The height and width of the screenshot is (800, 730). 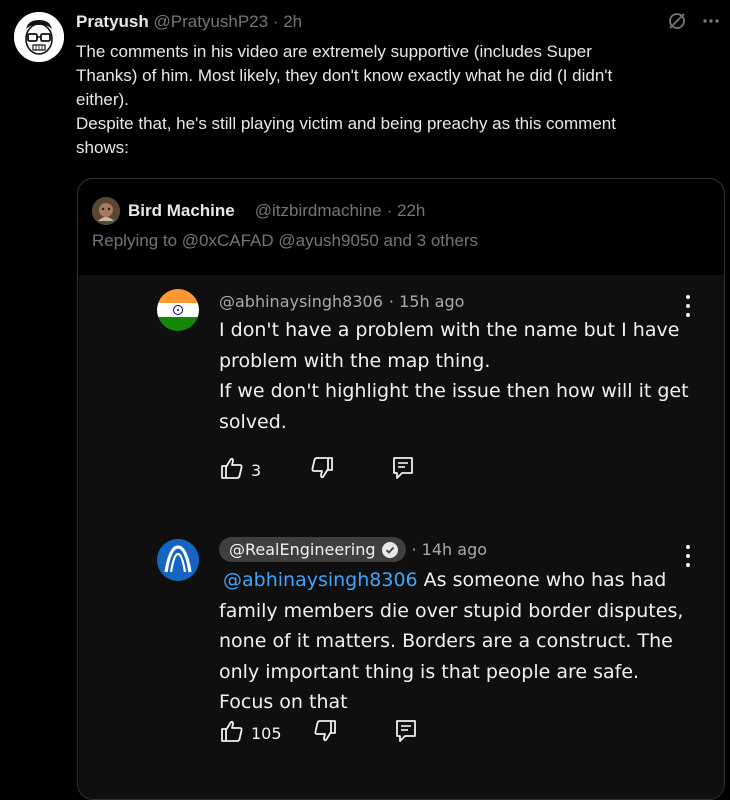 I want to click on like-button: 105, so click(x=250, y=733).